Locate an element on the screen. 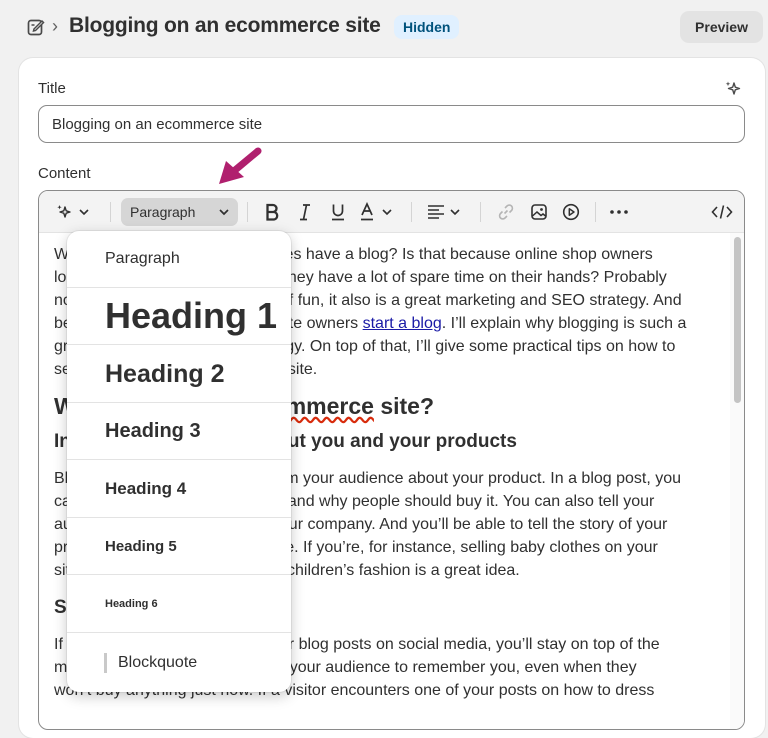 The width and height of the screenshot is (768, 738). more-icon is located at coordinates (619, 212).